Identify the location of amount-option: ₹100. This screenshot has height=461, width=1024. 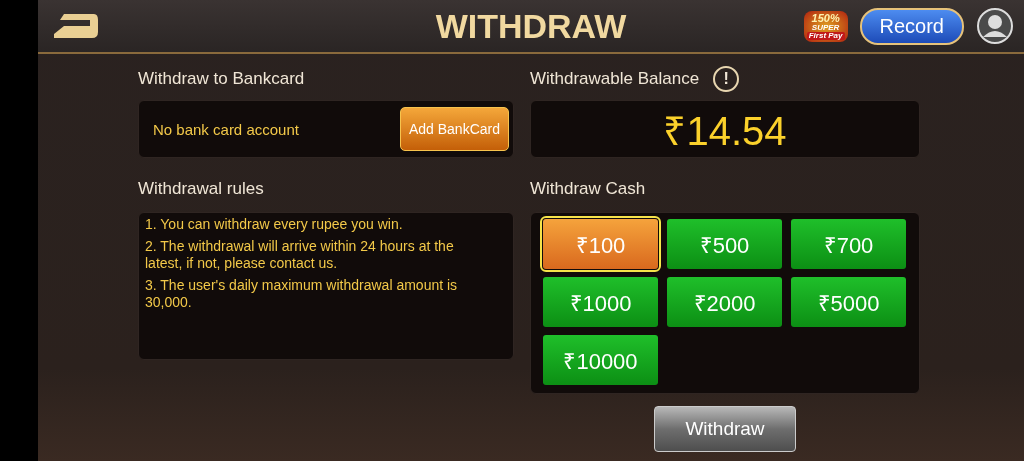
(600, 244).